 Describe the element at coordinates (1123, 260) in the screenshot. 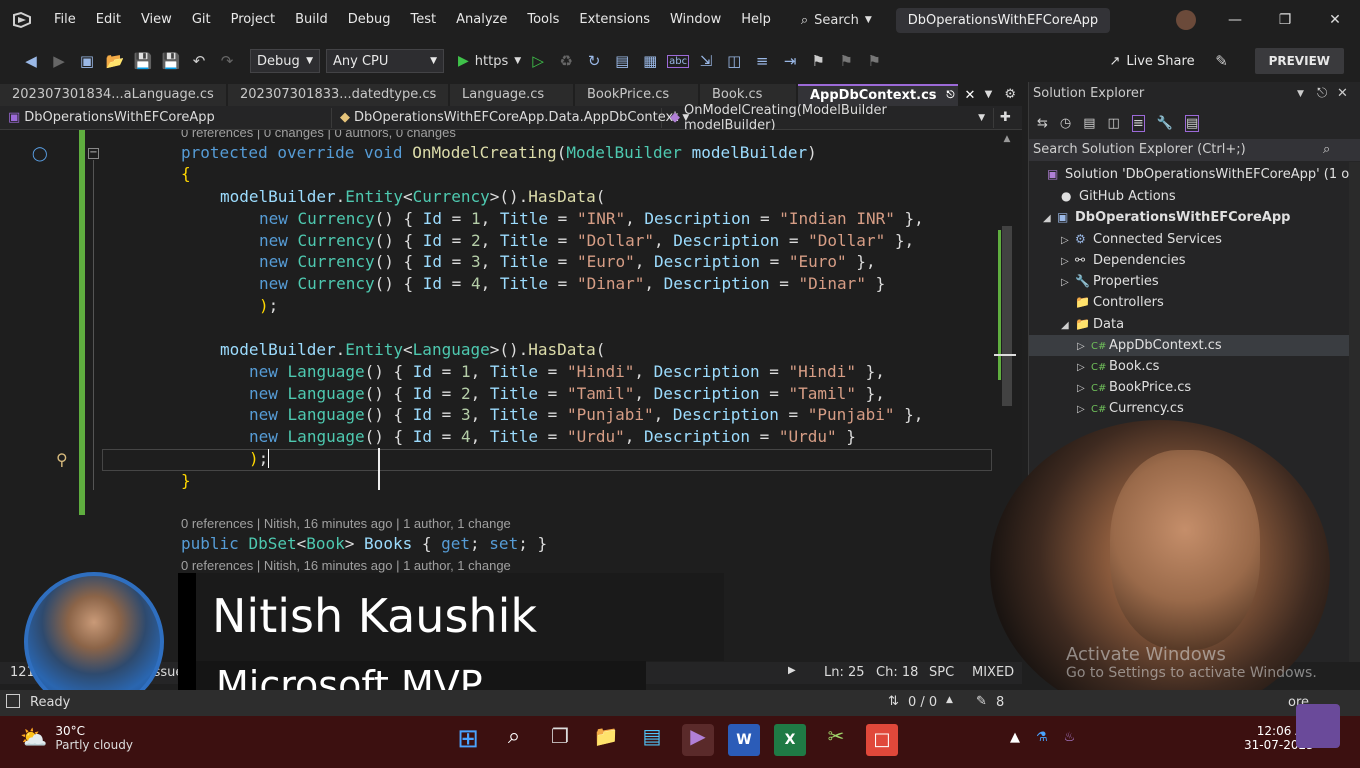

I see `dependencies-node: ▷ ⚯ Dependencies` at that location.